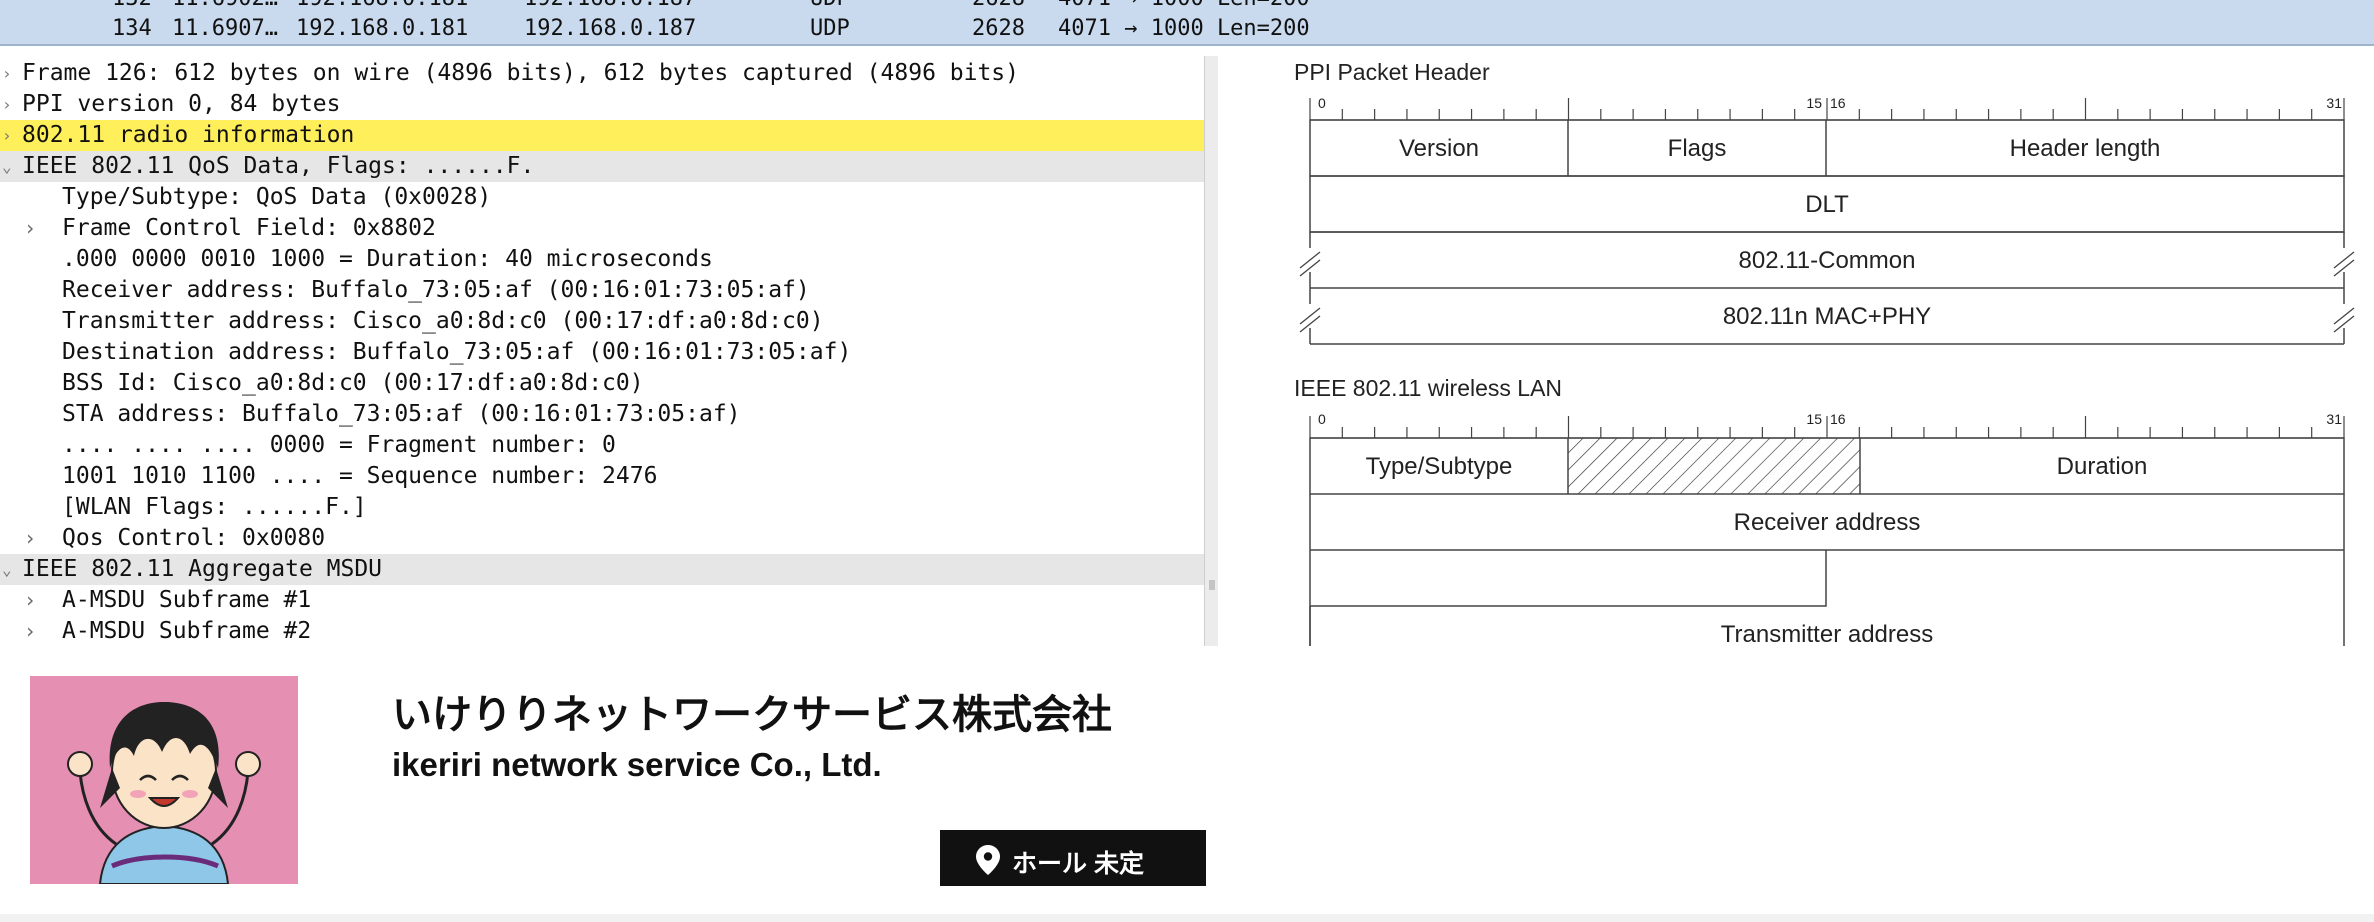  I want to click on company-name-english: ikeriri network service Co., Ltd., so click(637, 764).